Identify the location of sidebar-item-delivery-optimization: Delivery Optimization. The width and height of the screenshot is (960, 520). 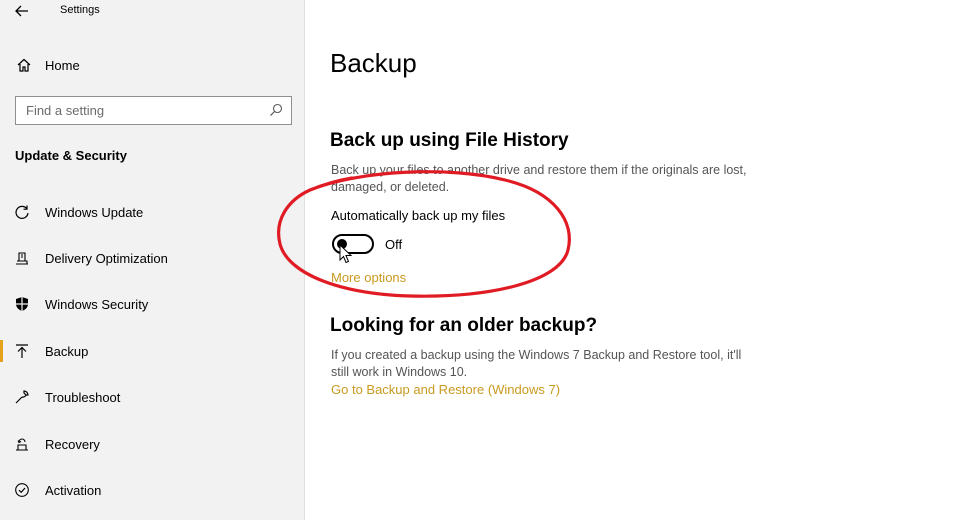
(152, 258).